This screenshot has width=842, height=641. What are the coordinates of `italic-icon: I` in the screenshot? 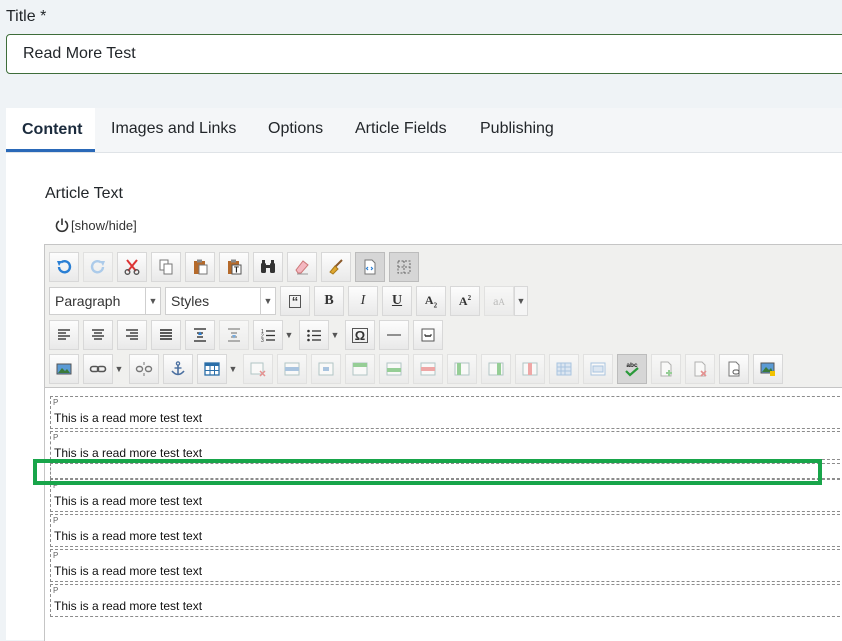 It's located at (363, 300).